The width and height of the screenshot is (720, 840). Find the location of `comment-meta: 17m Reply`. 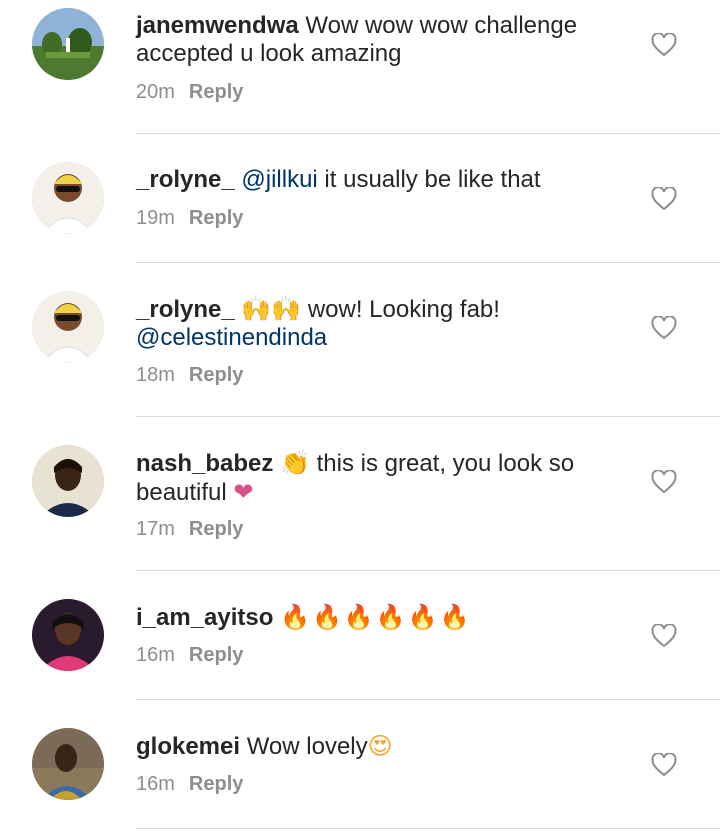

comment-meta: 17m Reply is located at coordinates (189, 529).